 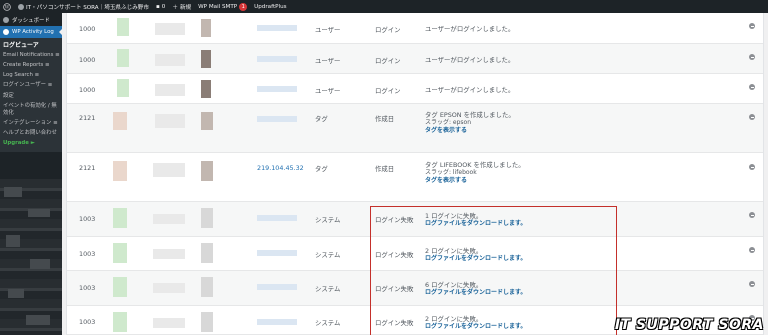 I want to click on sidebar-item-enable-disable-events: イベントの有効化 / 無効化, so click(x=31, y=109).